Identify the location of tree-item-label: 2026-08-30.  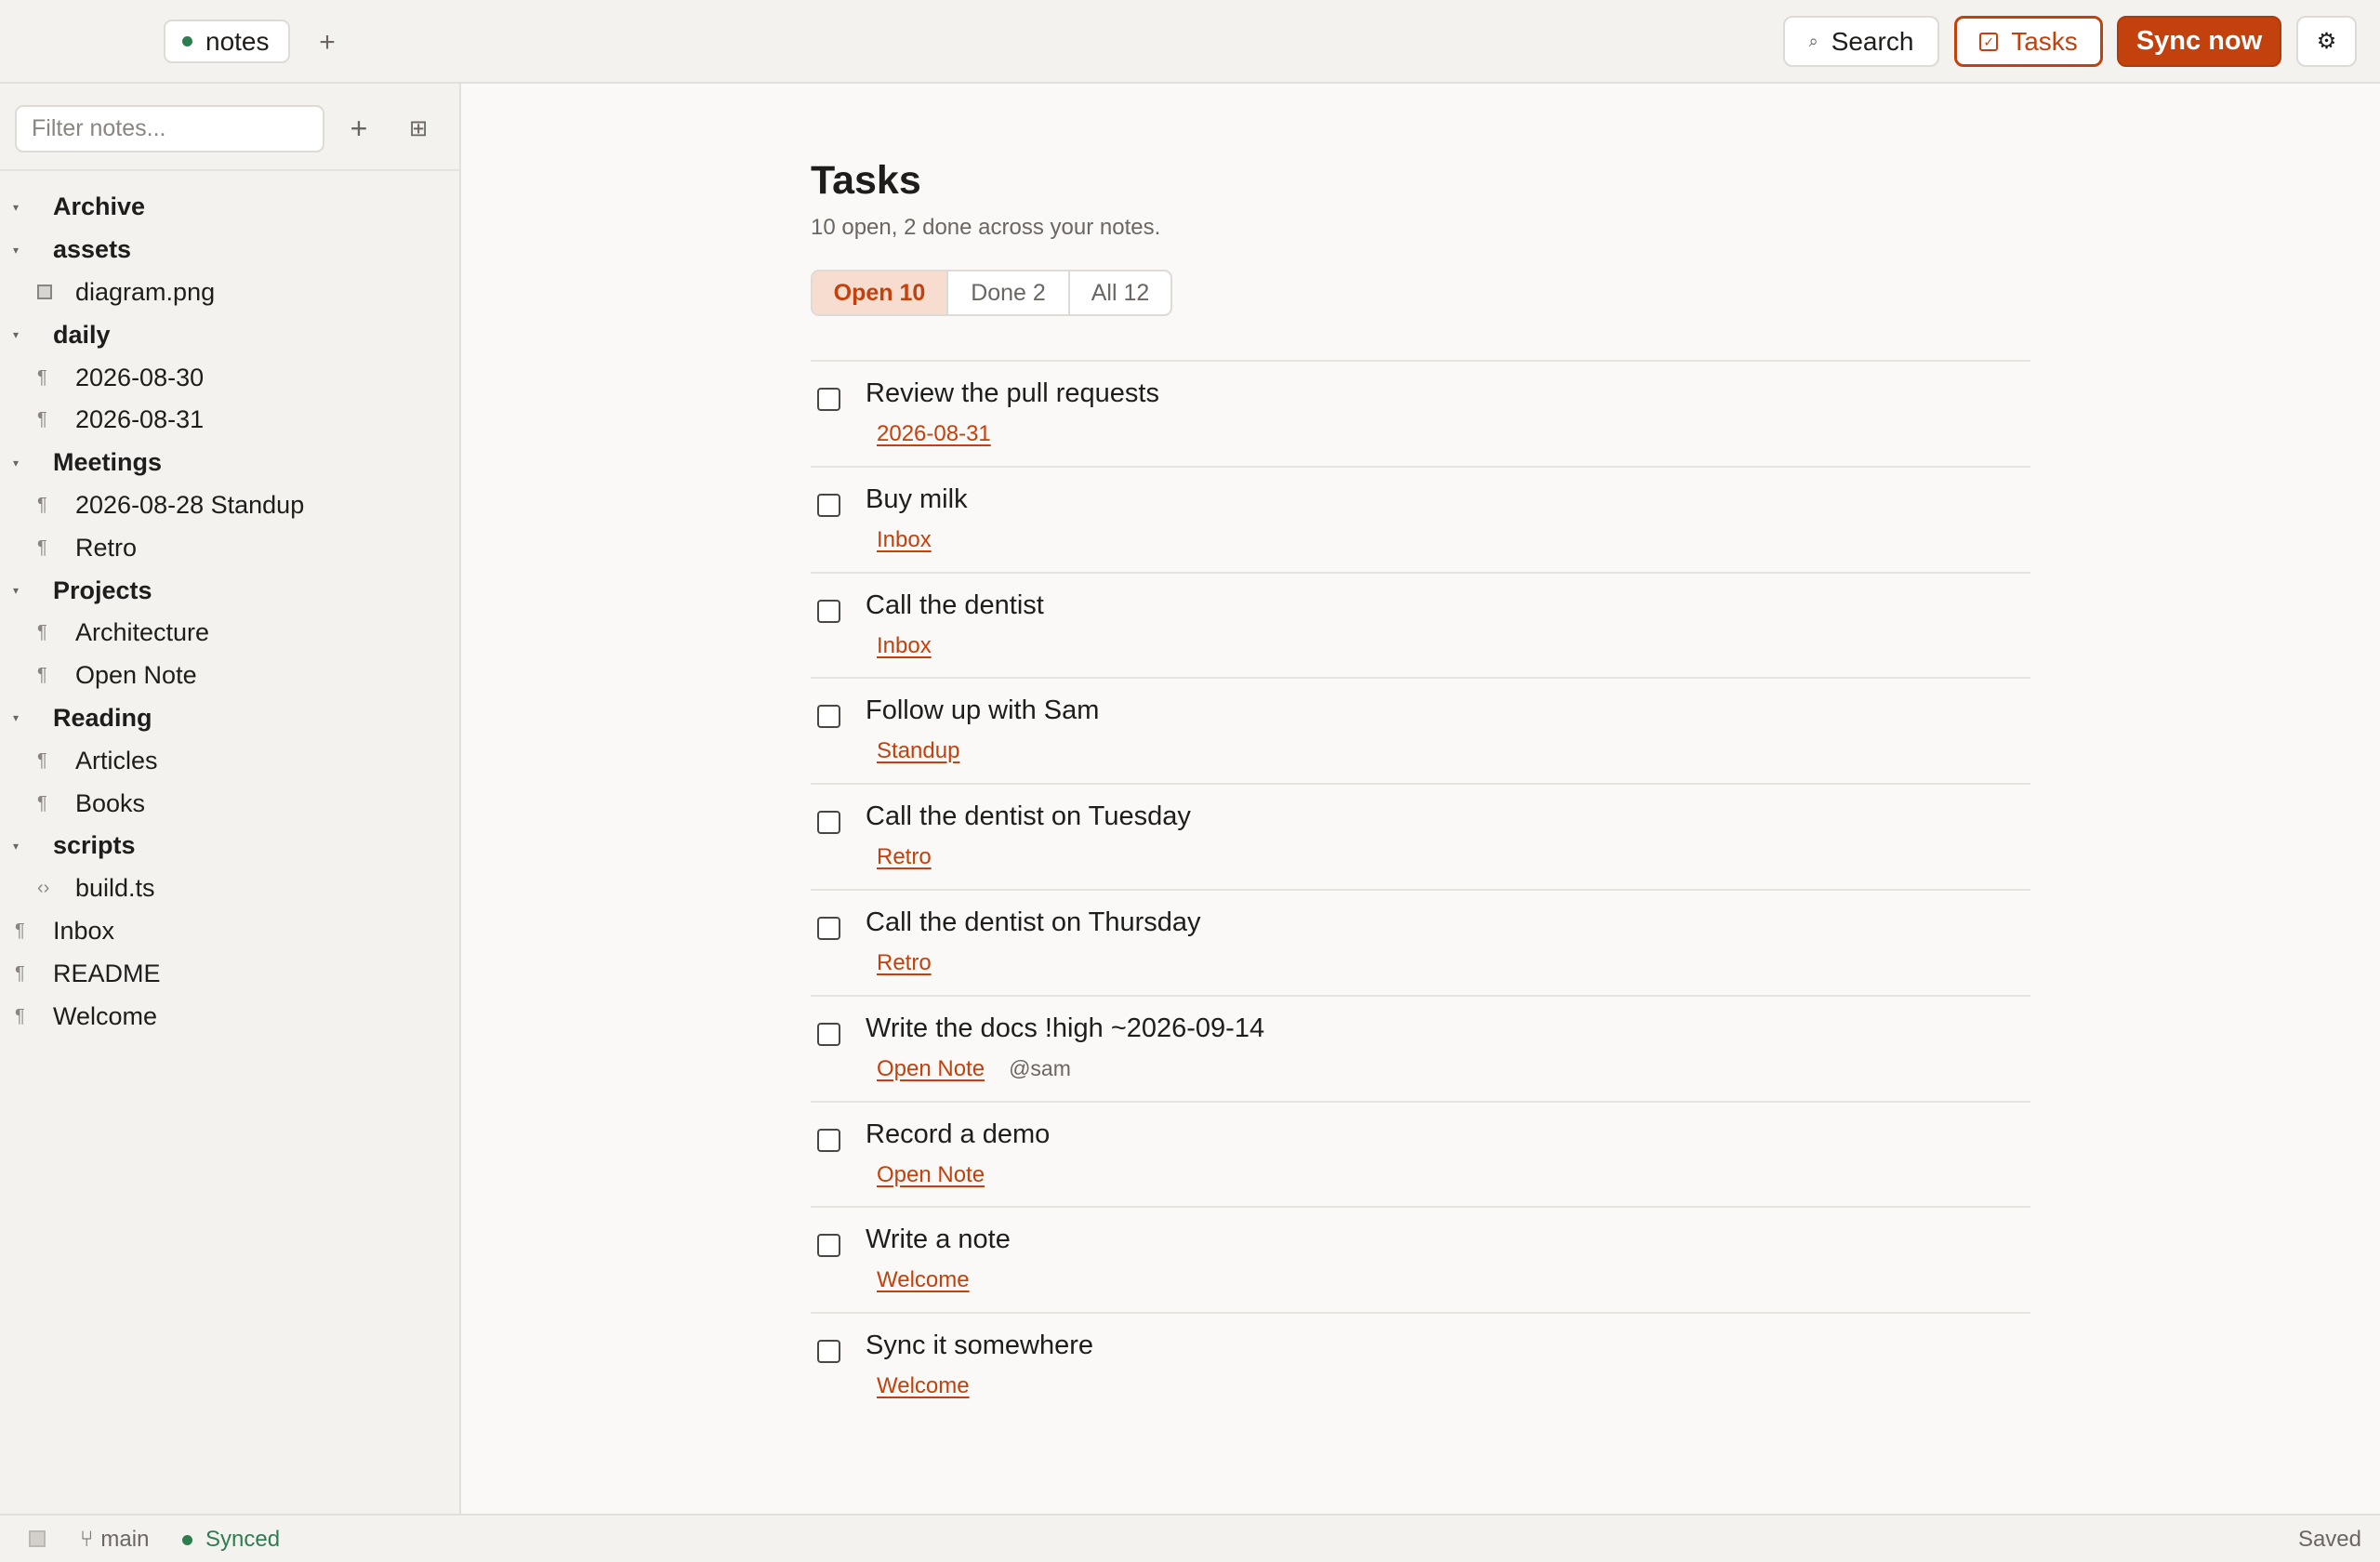
(140, 377).